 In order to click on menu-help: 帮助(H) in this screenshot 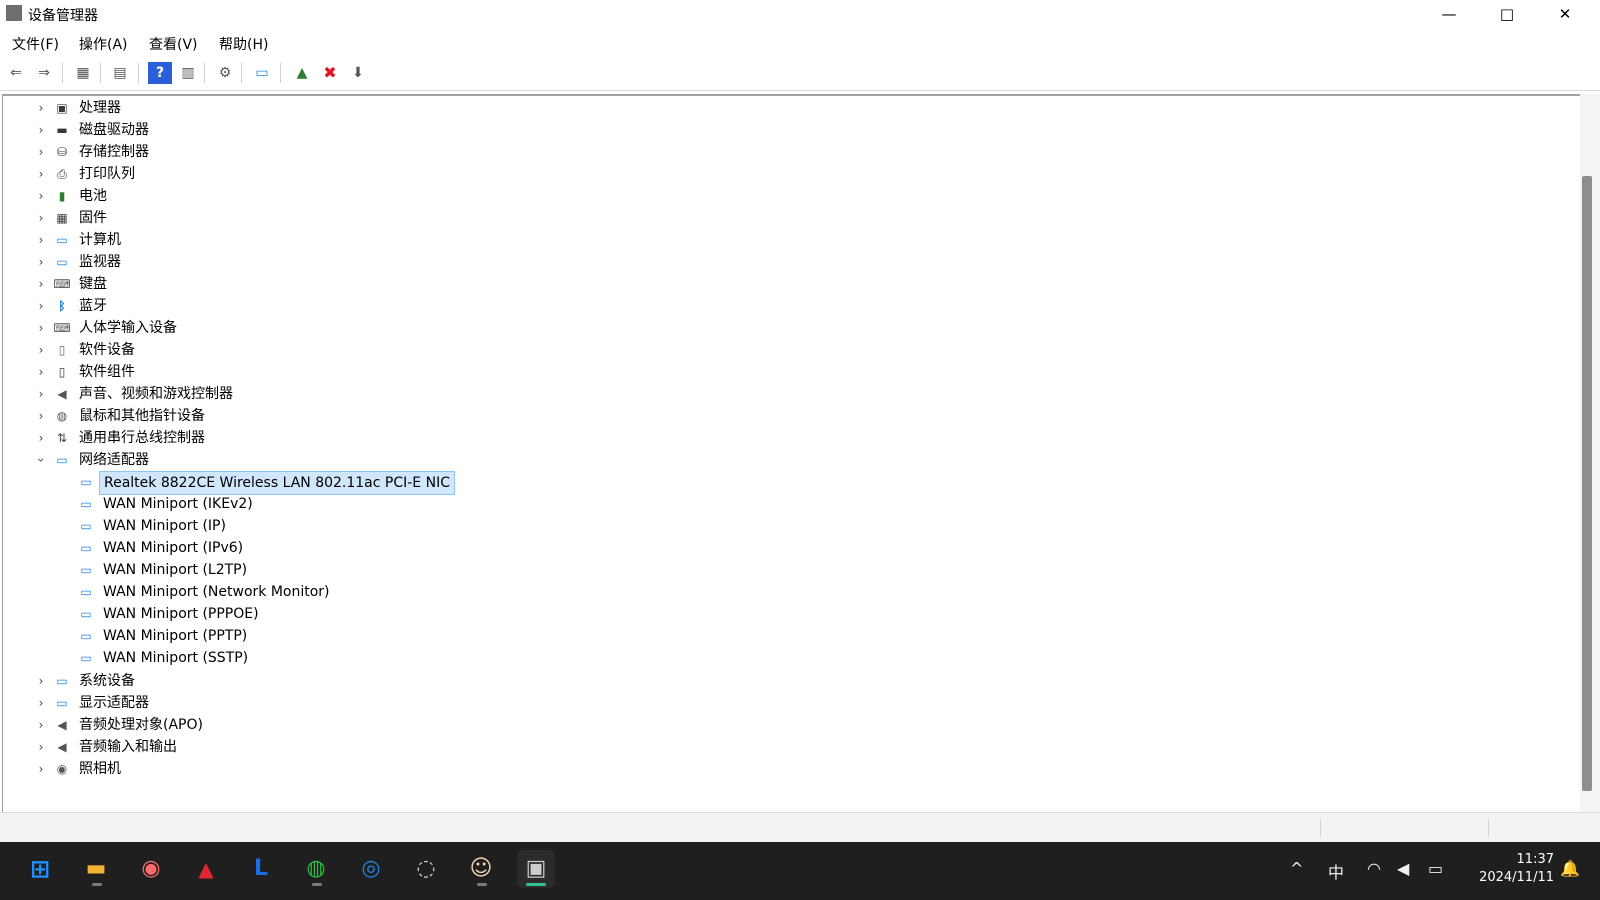, I will do `click(243, 44)`.